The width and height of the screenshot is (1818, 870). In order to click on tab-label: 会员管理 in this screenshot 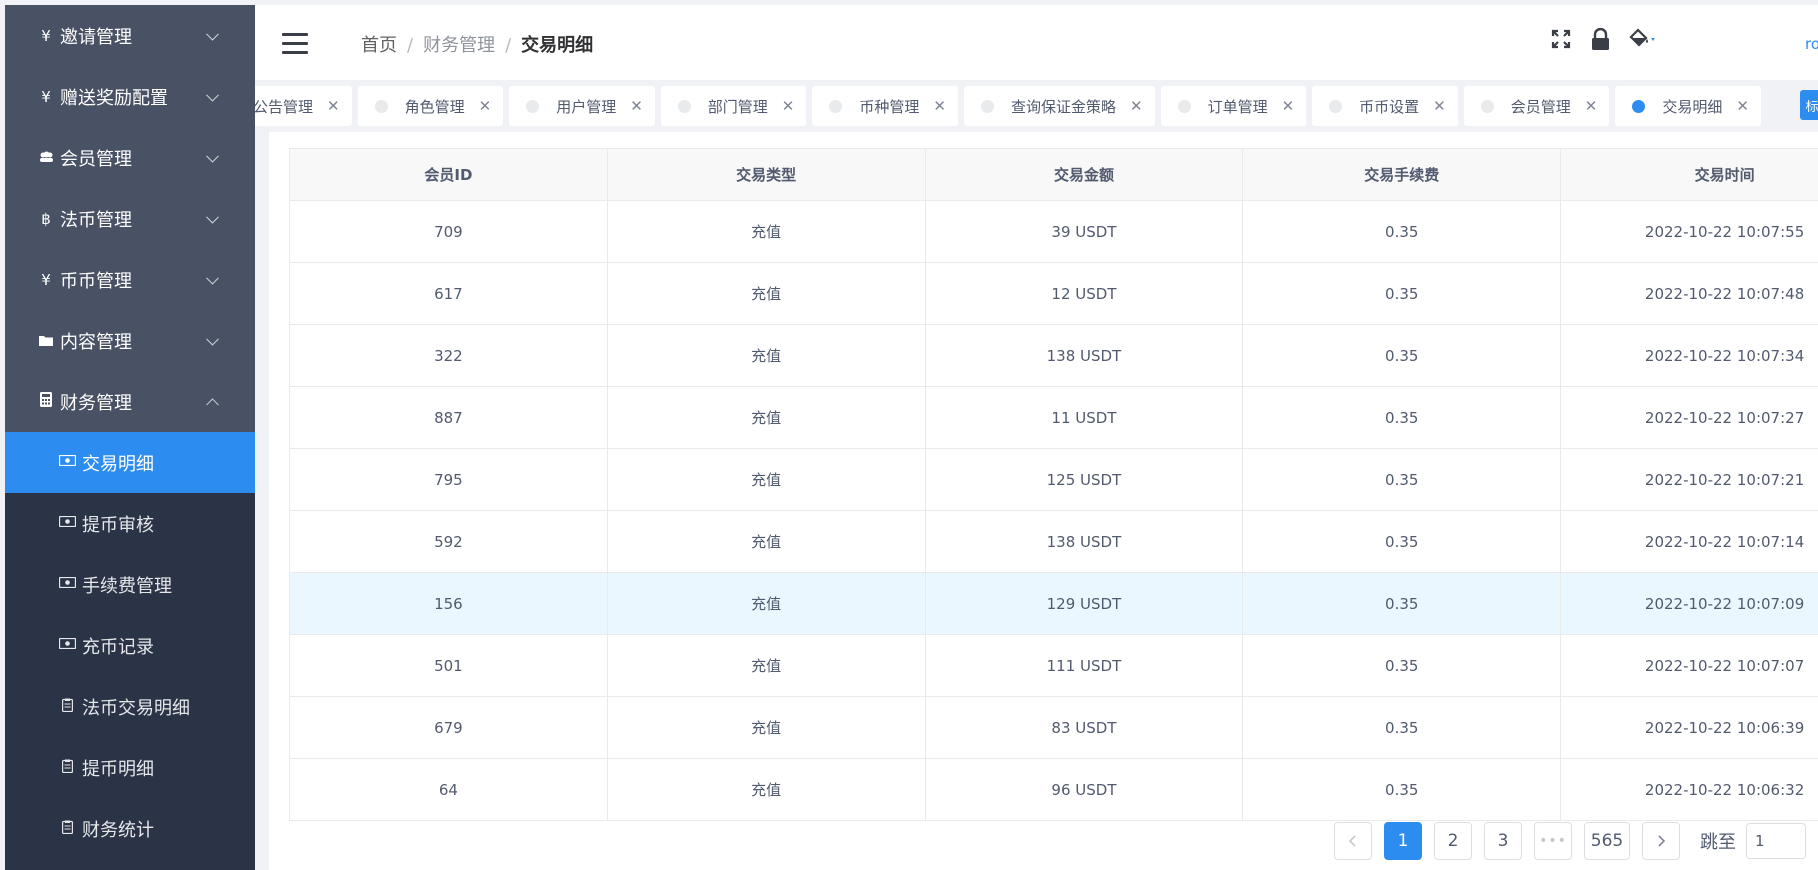, I will do `click(1540, 106)`.